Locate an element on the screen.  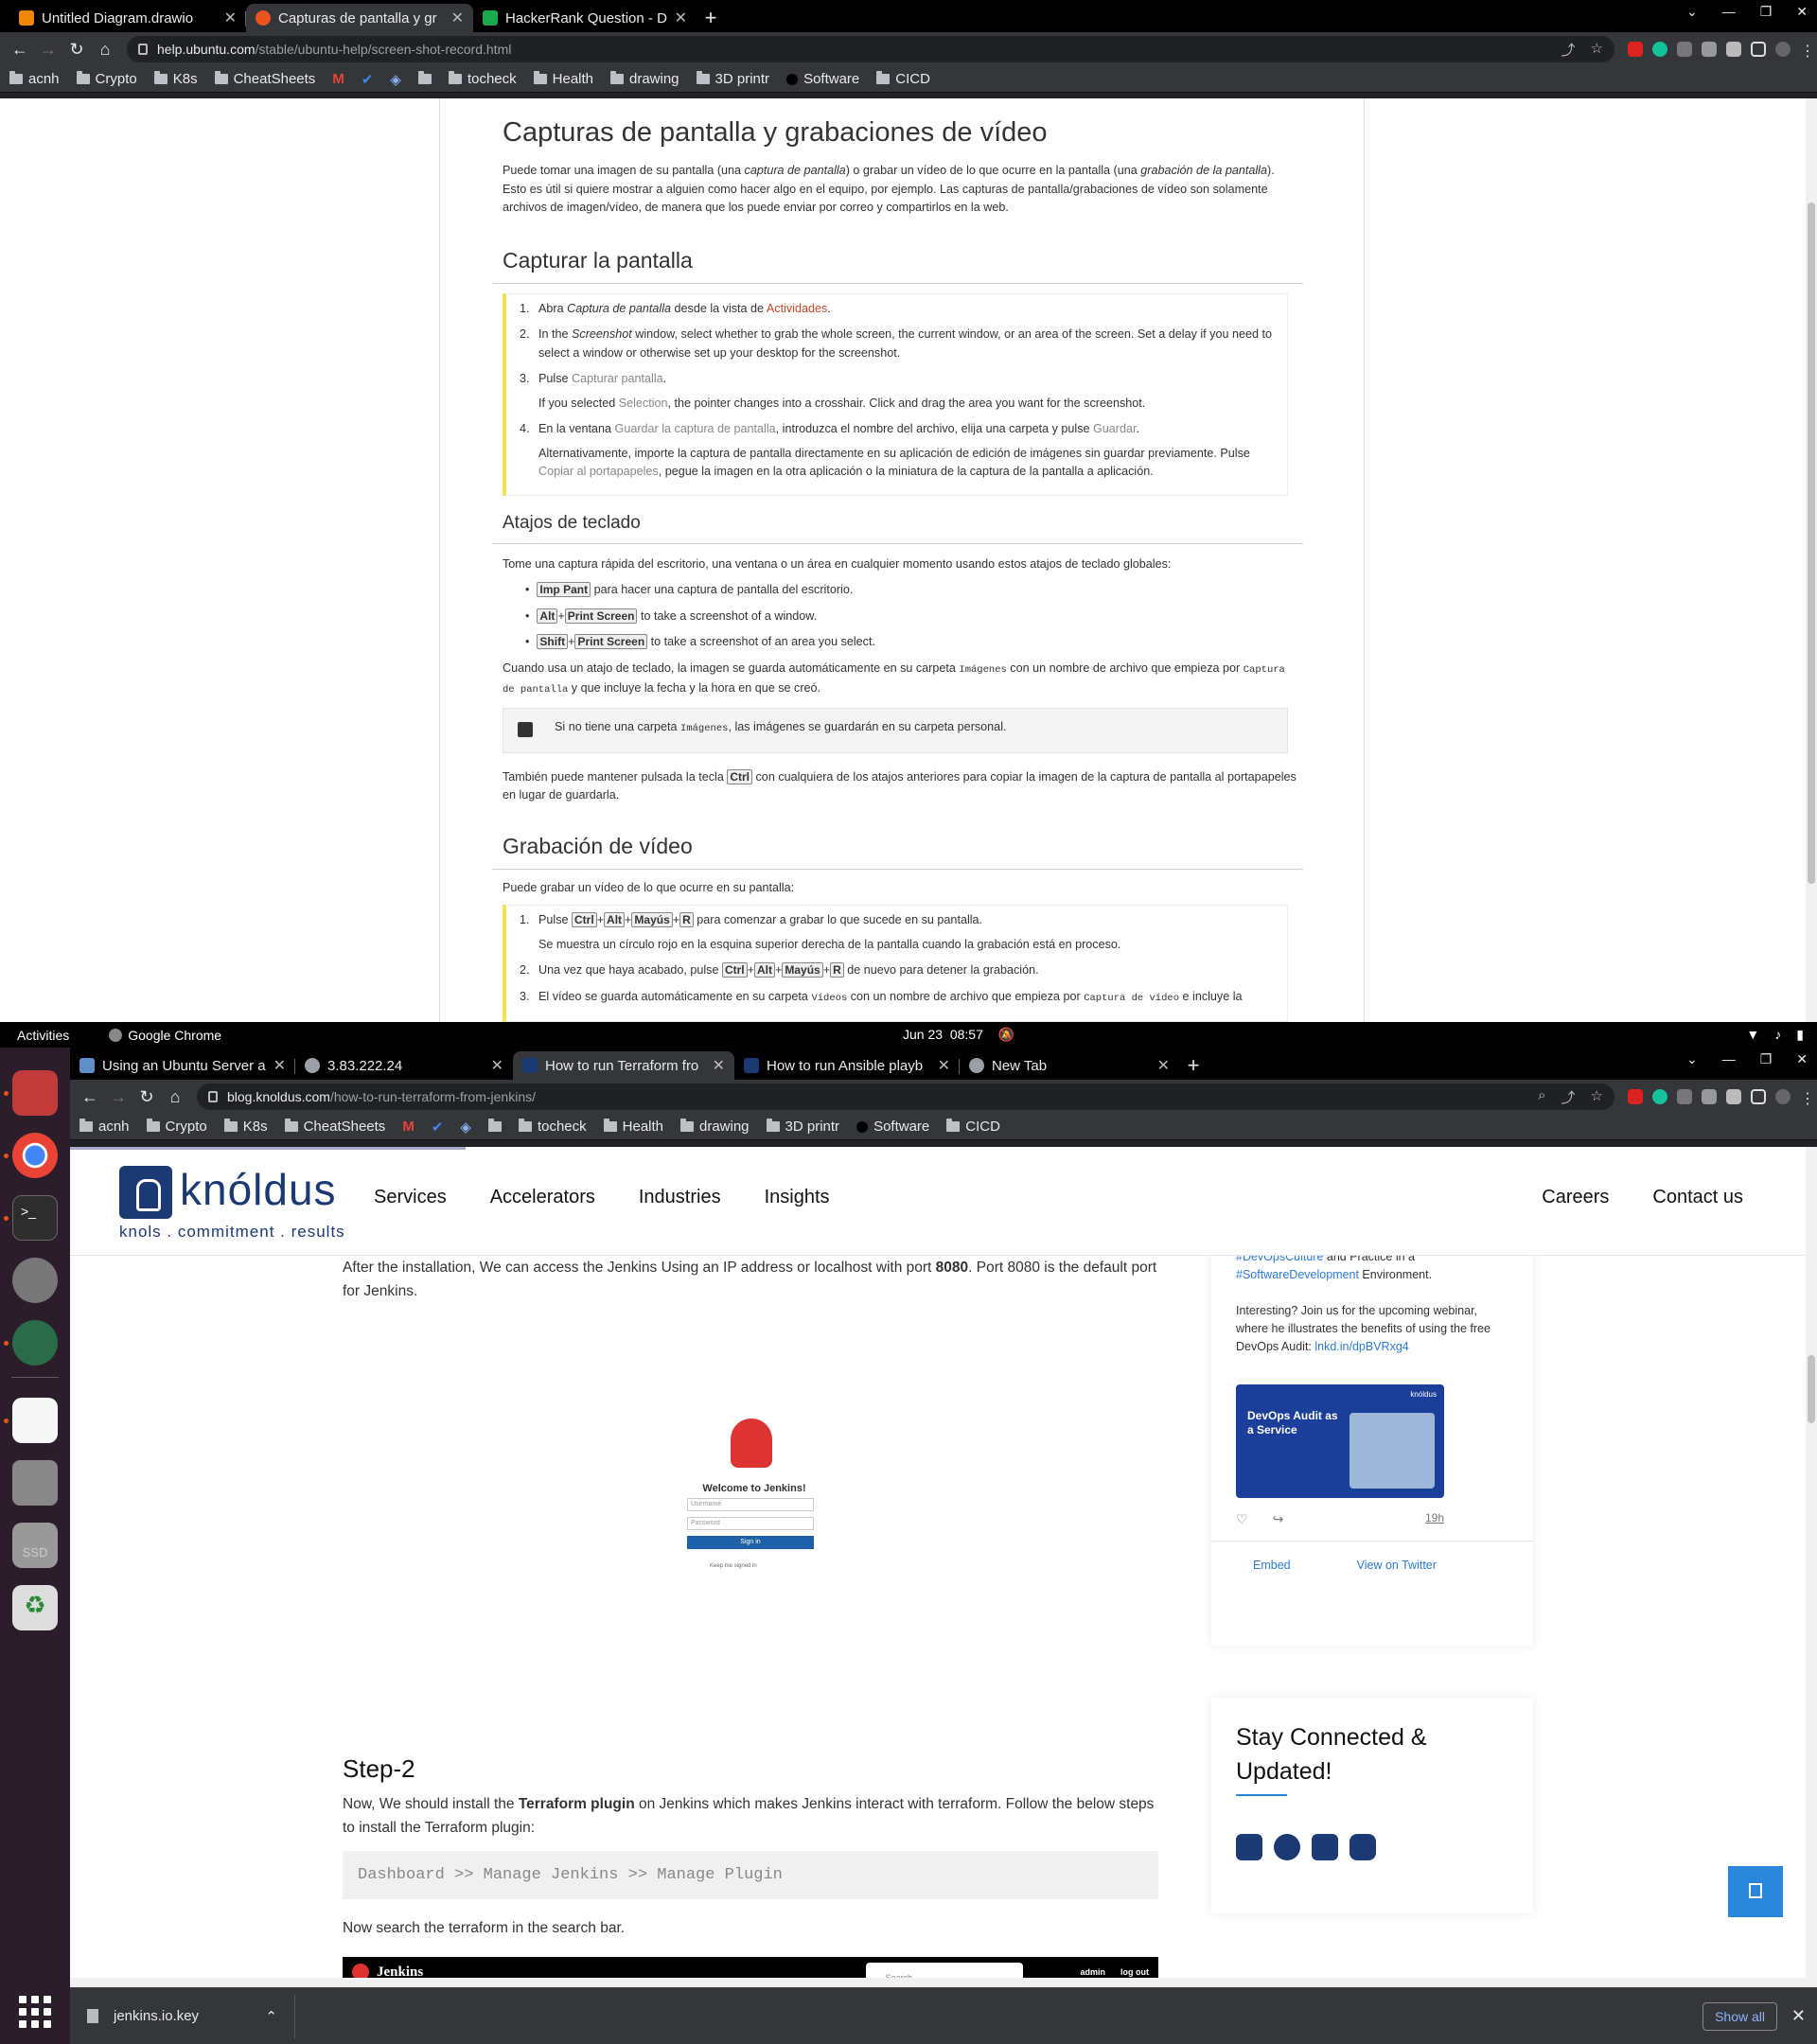
download-item: jenkins.io.key ⌃ is located at coordinates (182, 2016).